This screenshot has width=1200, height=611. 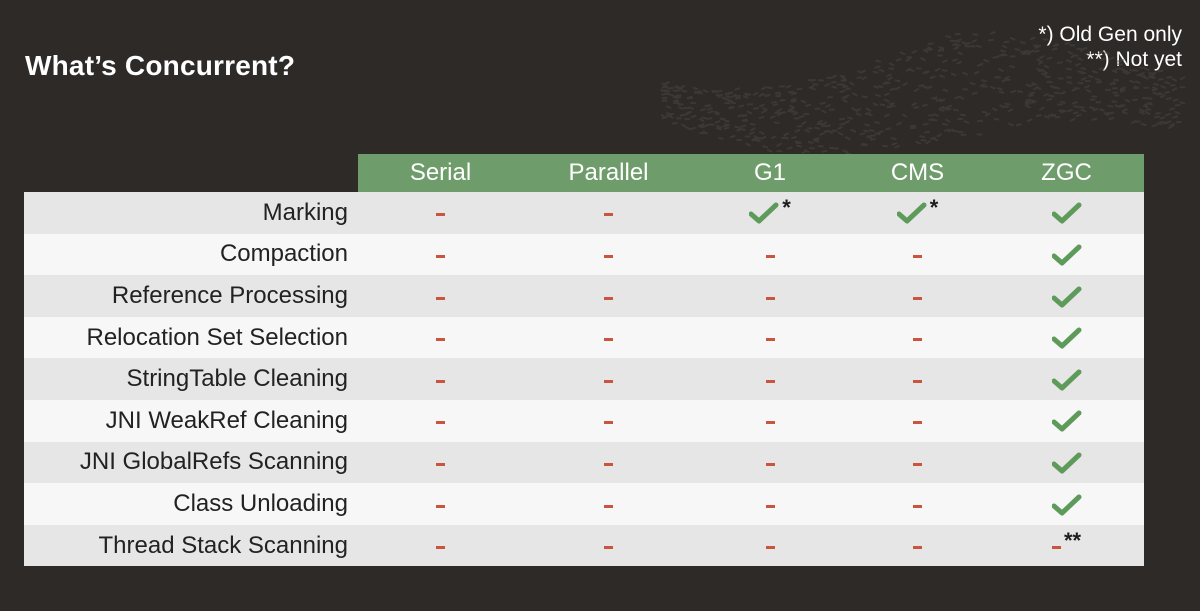 I want to click on table-row: Relocation Set Selection, so click(x=584, y=337).